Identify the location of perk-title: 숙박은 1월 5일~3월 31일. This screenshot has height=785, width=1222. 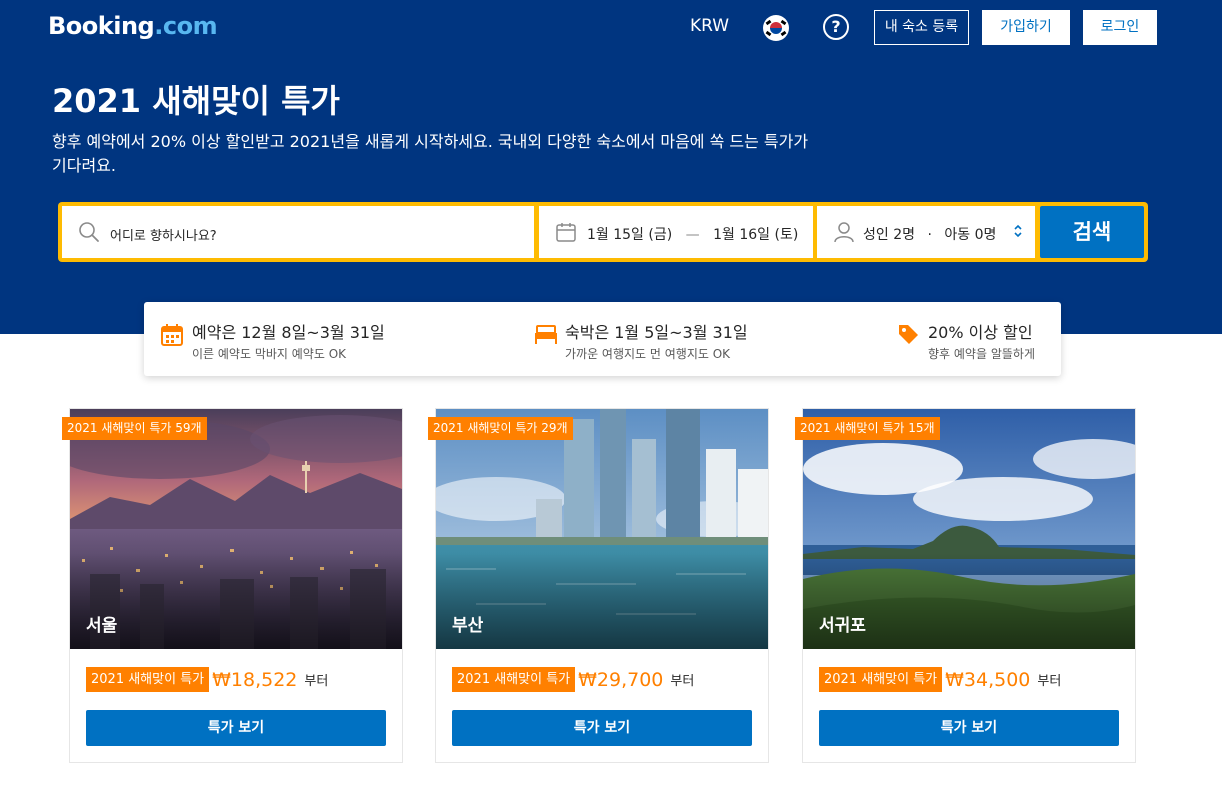
(656, 332).